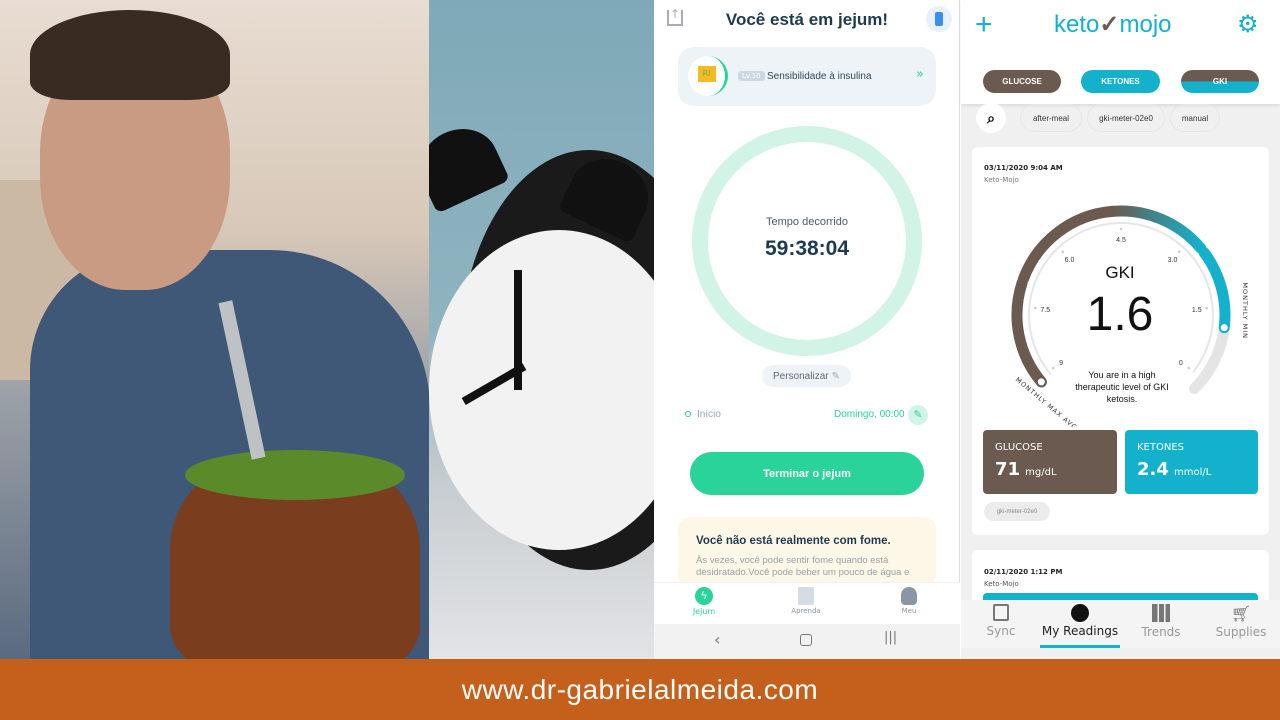  I want to click on nav-label: Trends, so click(1161, 632).